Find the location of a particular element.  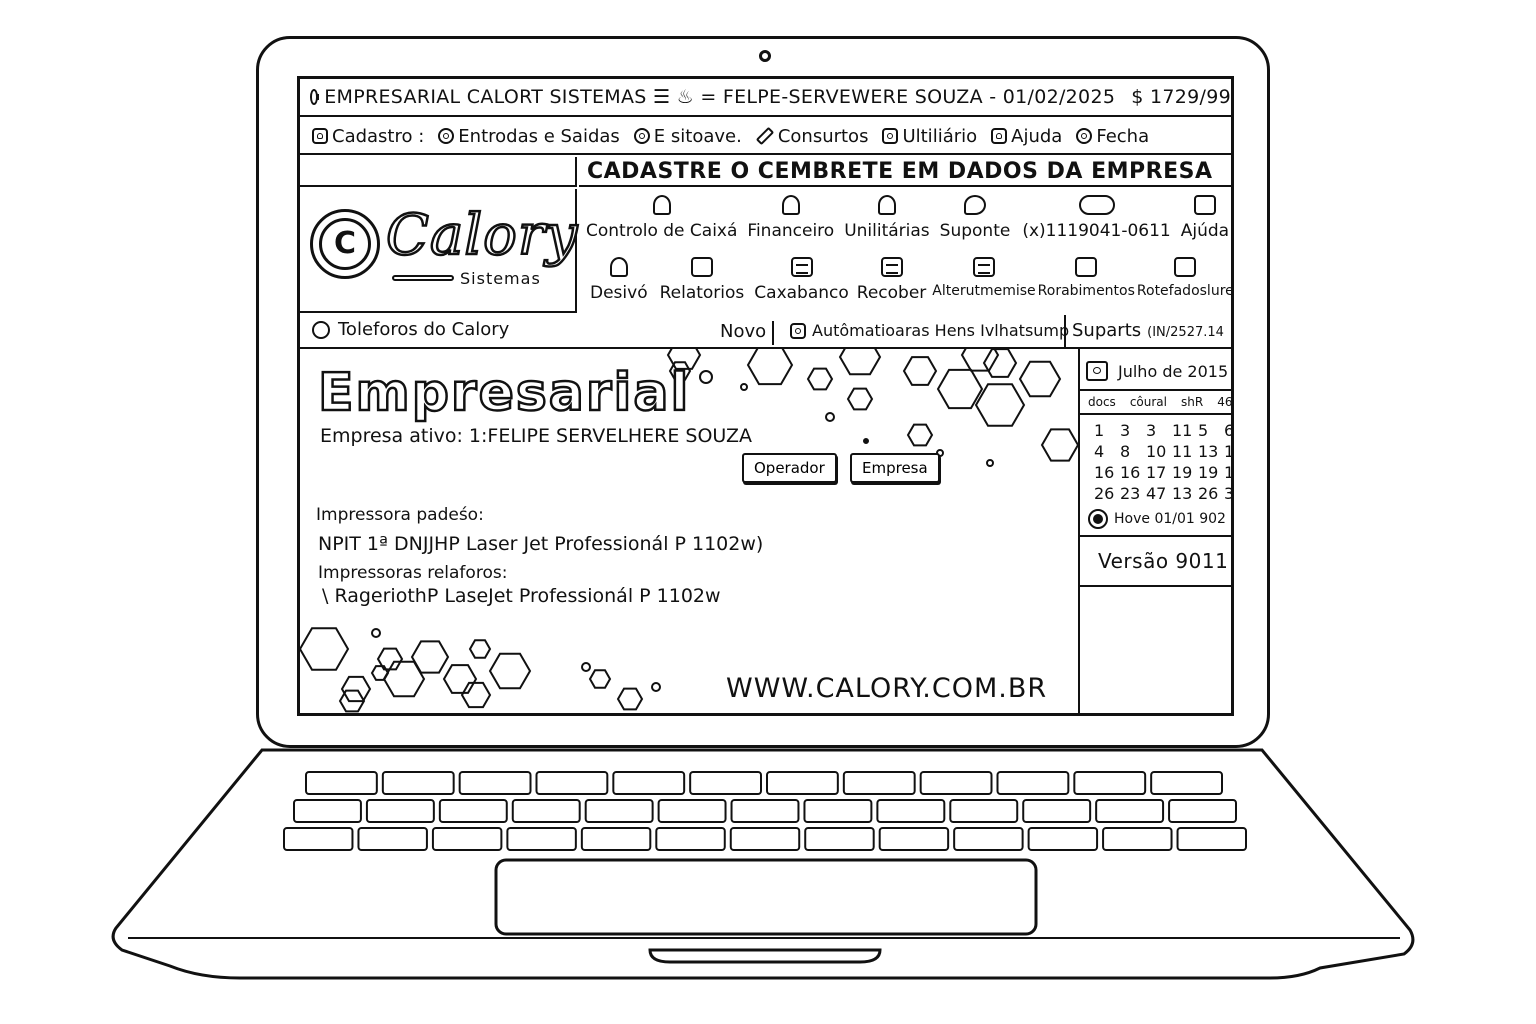

tool-rotefados: Rotefadoslure is located at coordinates (1184, 280).